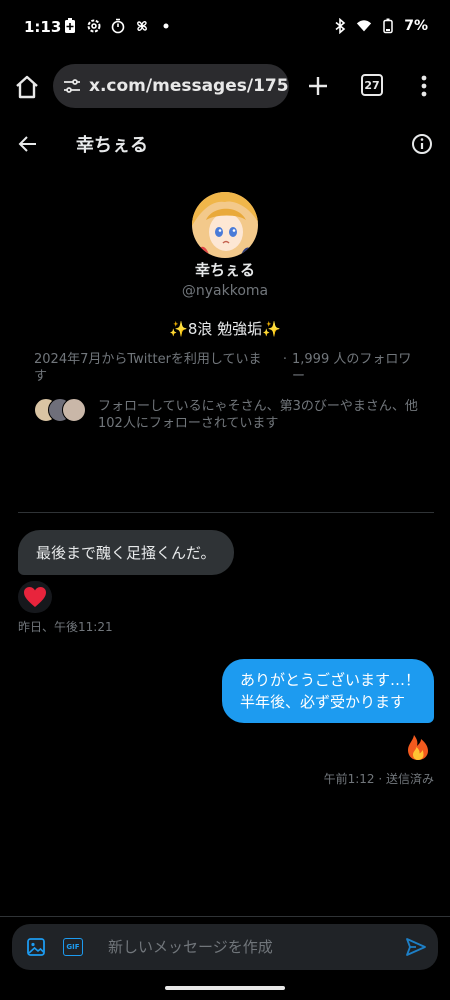 Image resolution: width=450 pixels, height=1000 pixels. I want to click on timer-icon, so click(118, 26).